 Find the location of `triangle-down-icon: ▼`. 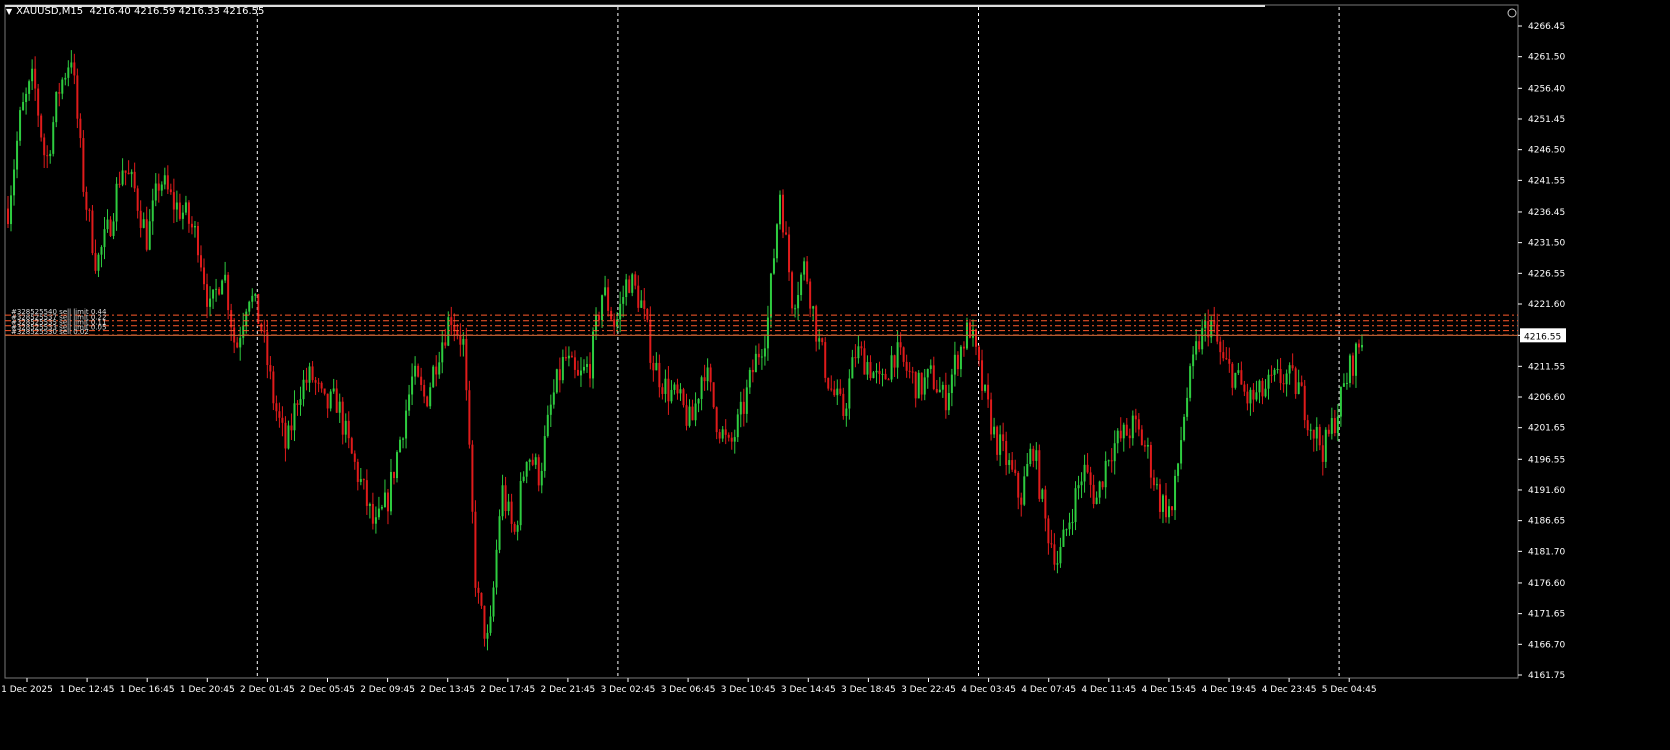

triangle-down-icon: ▼ is located at coordinates (9, 11).